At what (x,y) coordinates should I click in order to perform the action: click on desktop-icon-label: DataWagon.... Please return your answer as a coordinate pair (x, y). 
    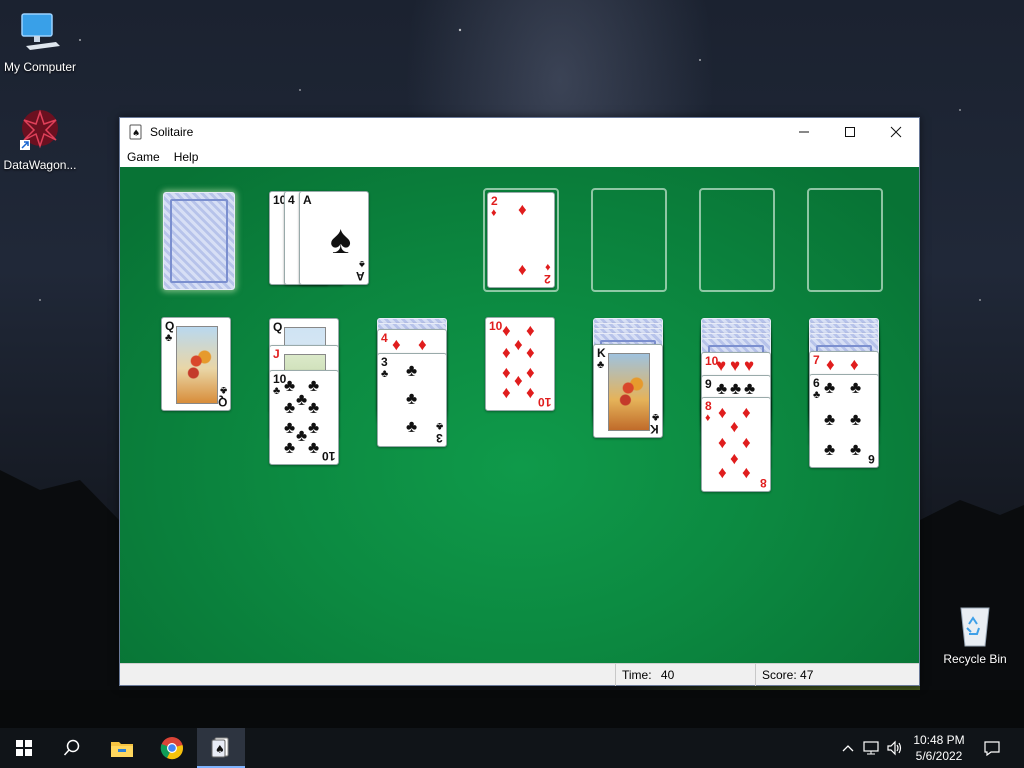
    Looking at the image, I should click on (40, 165).